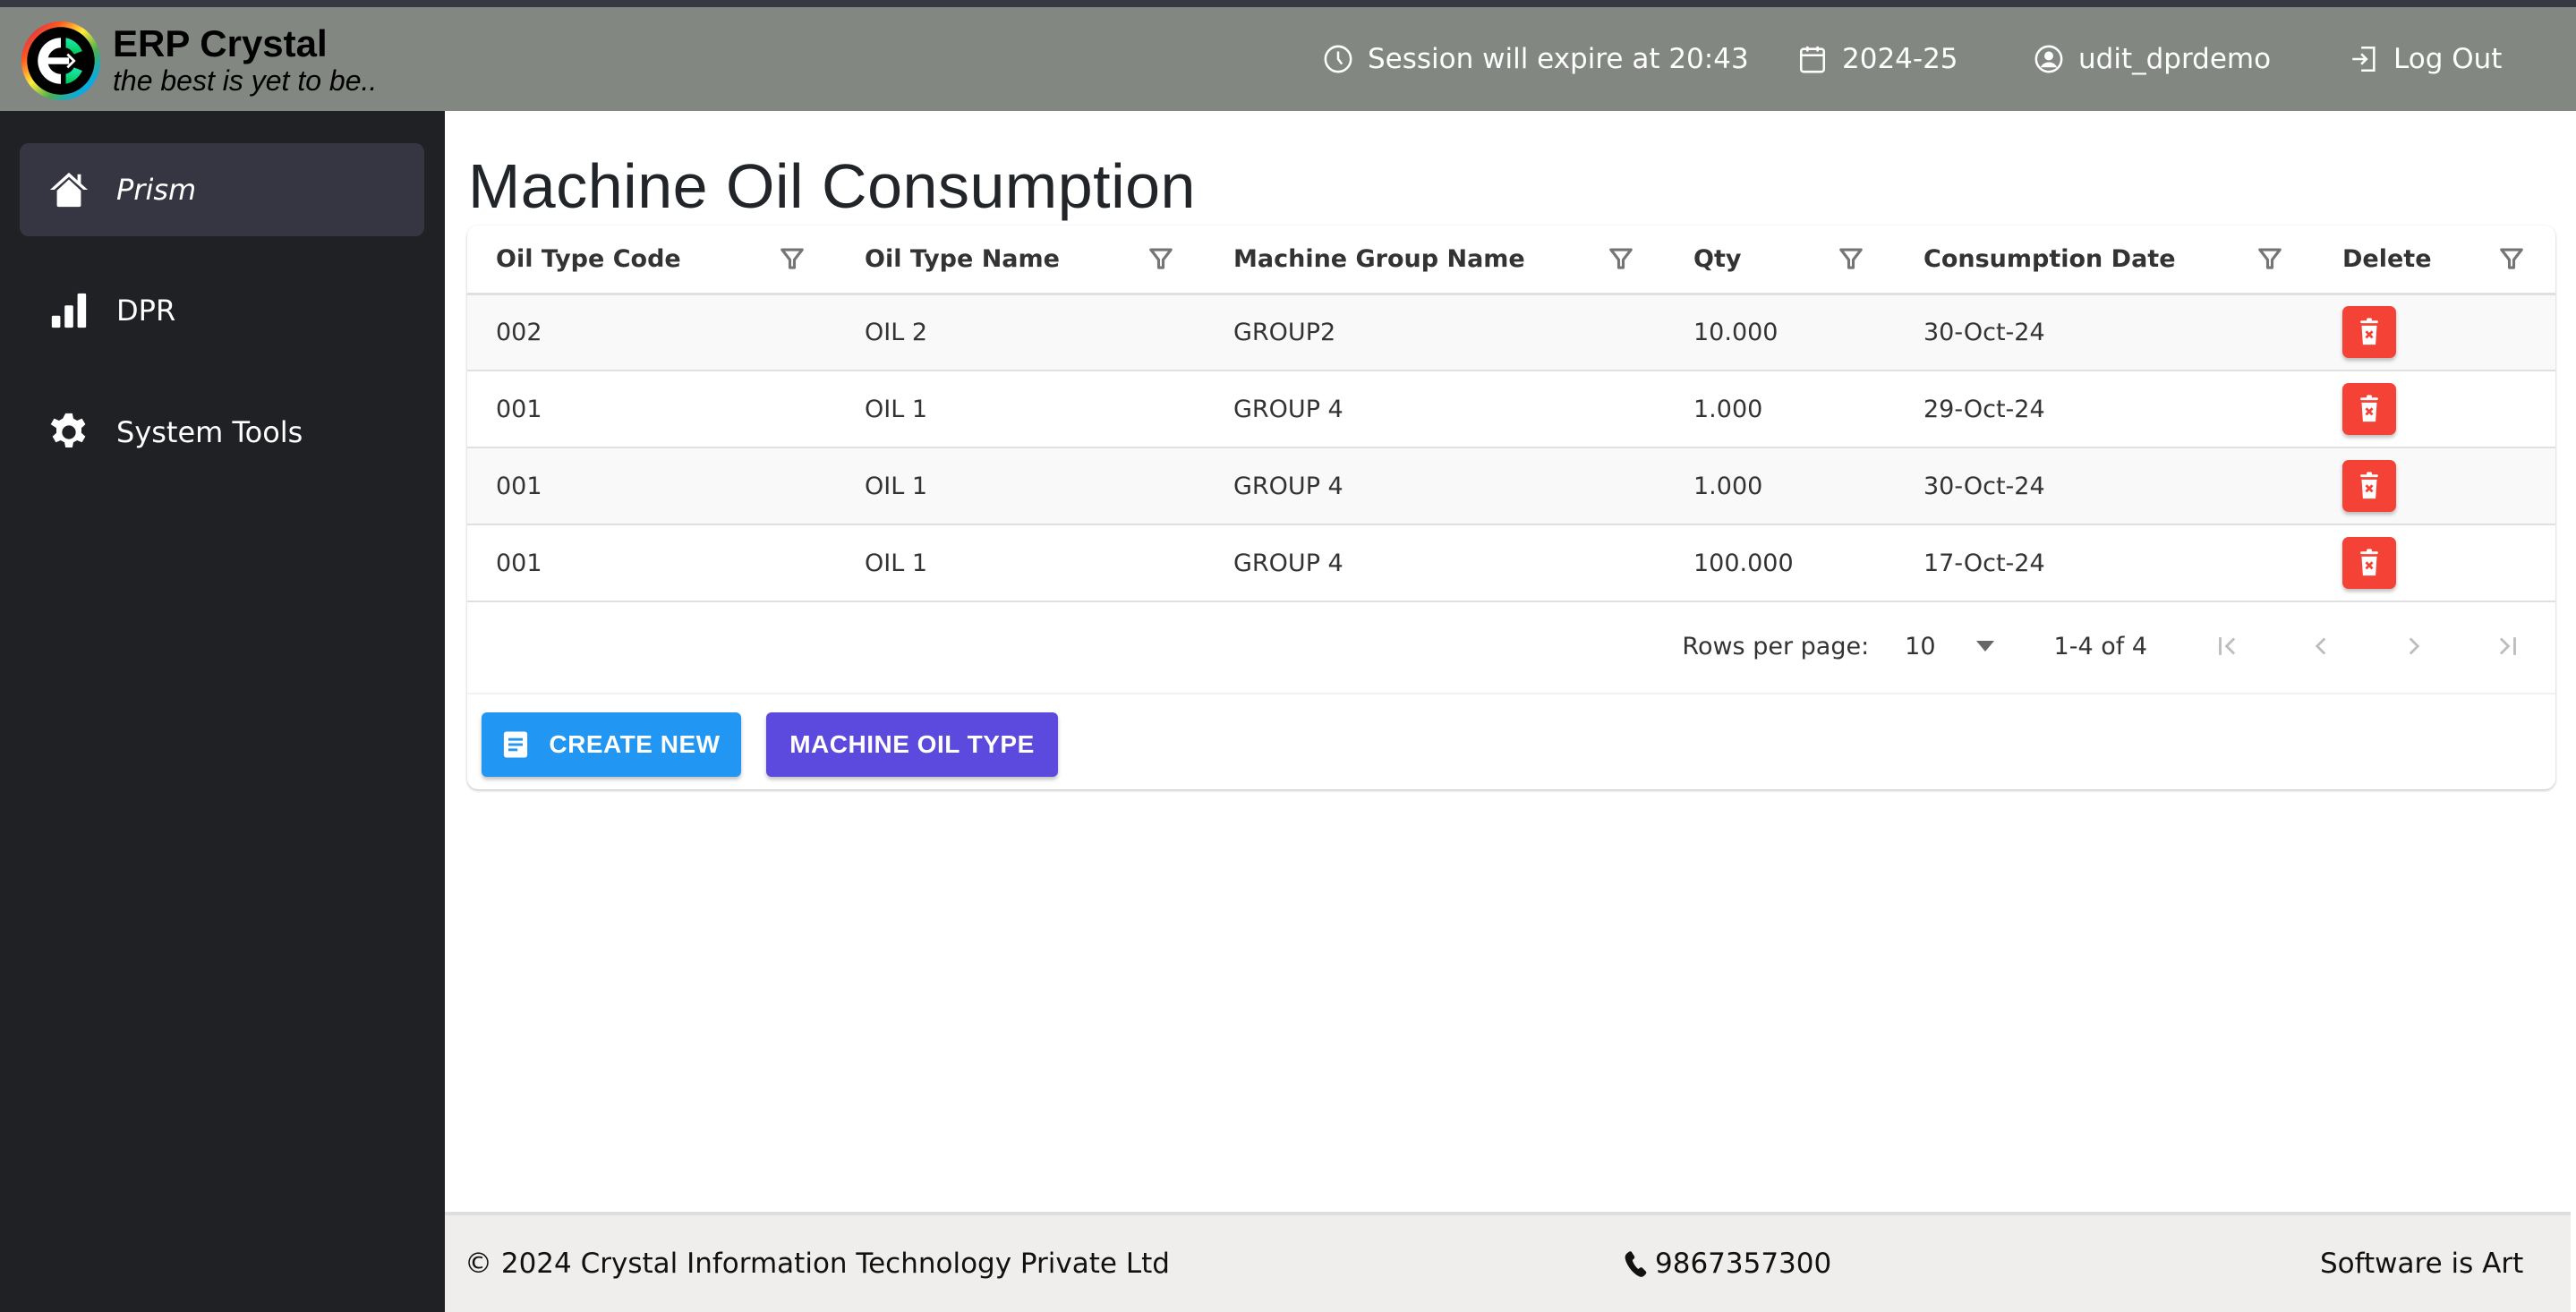 Image resolution: width=2576 pixels, height=1312 pixels. Describe the element at coordinates (1984, 563) in the screenshot. I see `cell-consumption-date: 17-Oct-24` at that location.